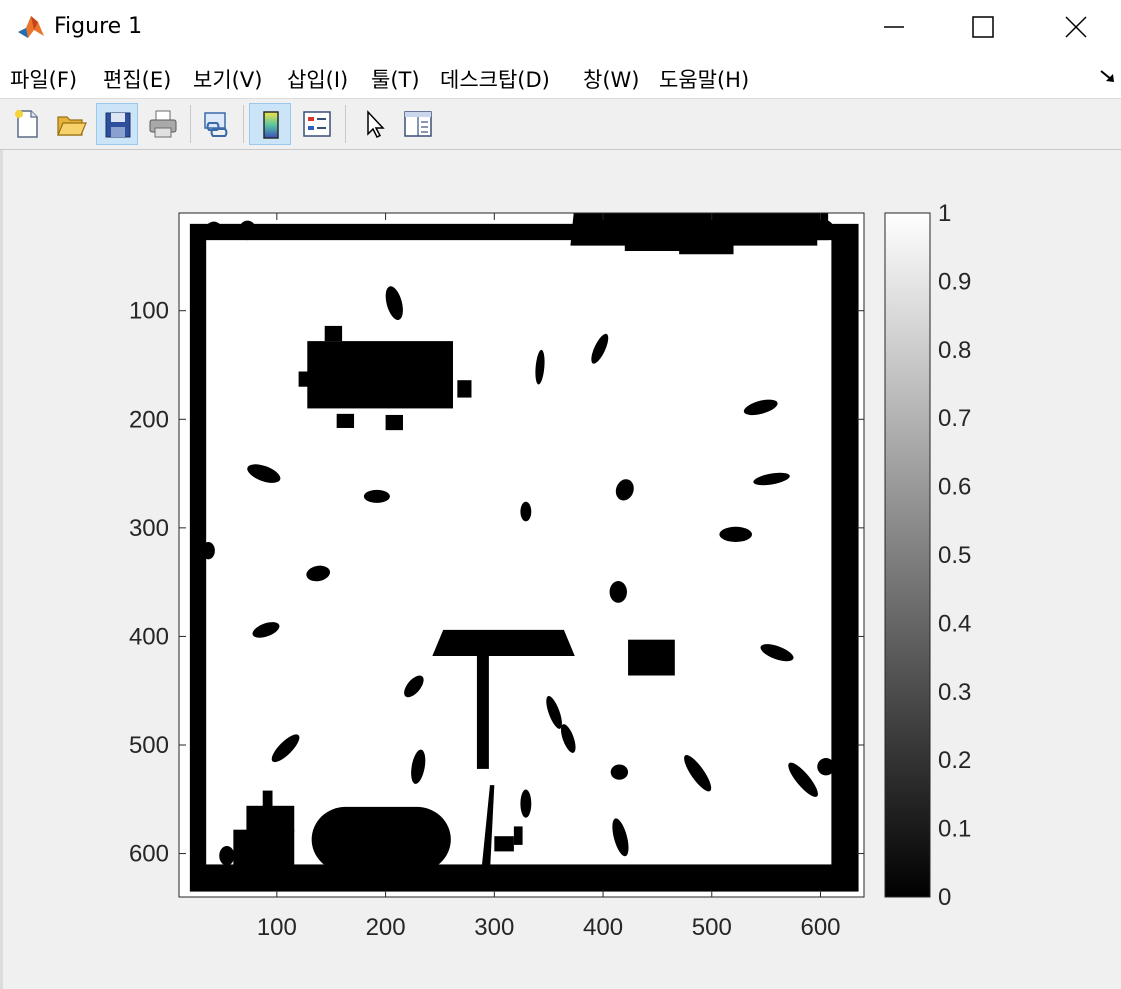 Image resolution: width=1121 pixels, height=989 pixels. I want to click on close-button, so click(1075, 28).